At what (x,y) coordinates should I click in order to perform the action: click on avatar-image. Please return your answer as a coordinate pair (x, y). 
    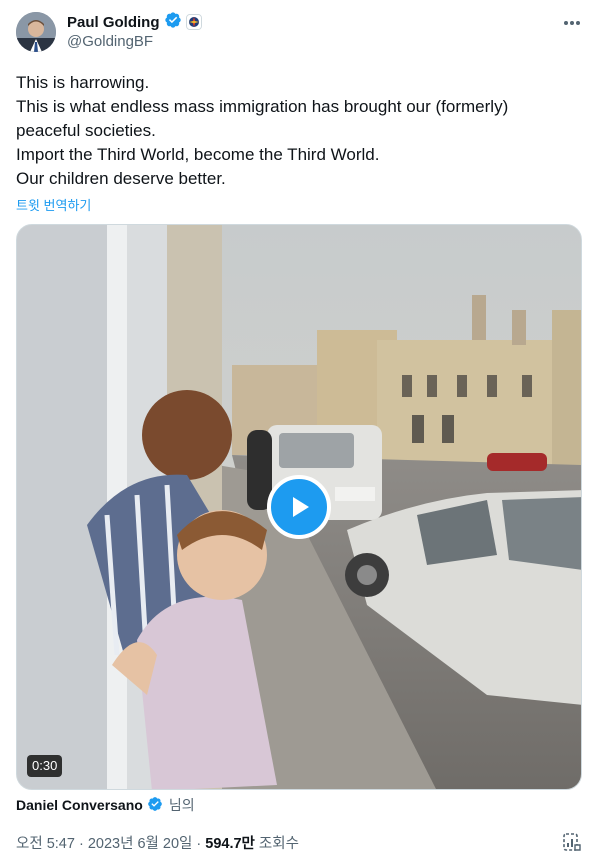
    Looking at the image, I should click on (36, 32).